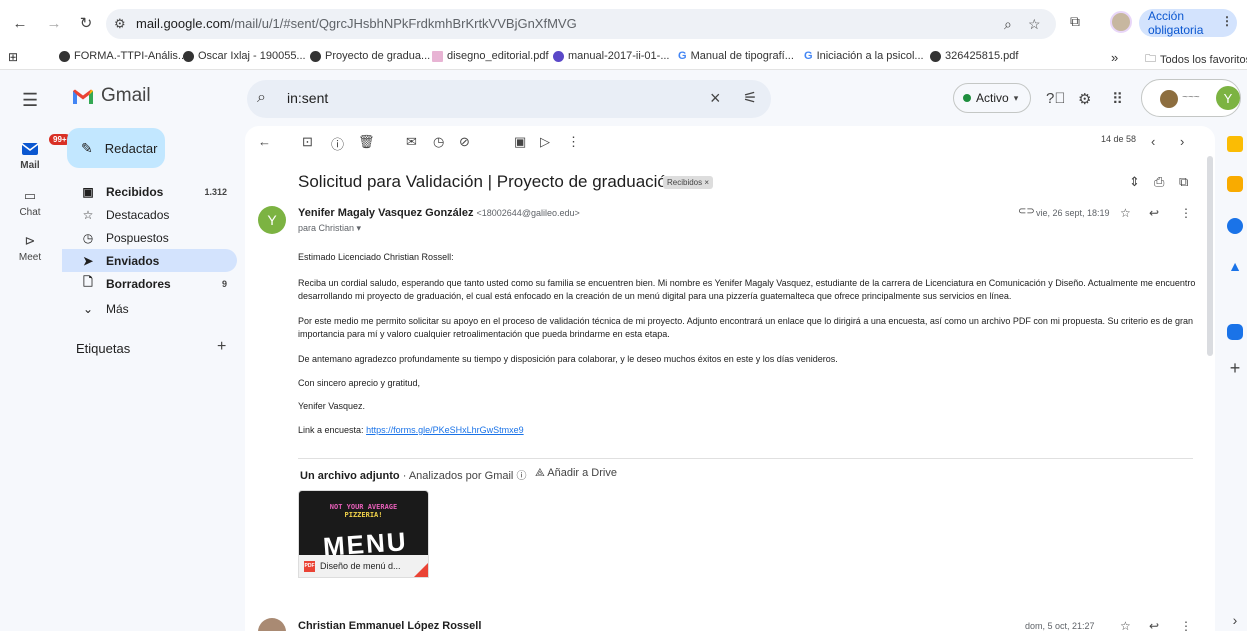 The height and width of the screenshot is (631, 1247). I want to click on sidebar-item-label: Enviados, so click(133, 260).